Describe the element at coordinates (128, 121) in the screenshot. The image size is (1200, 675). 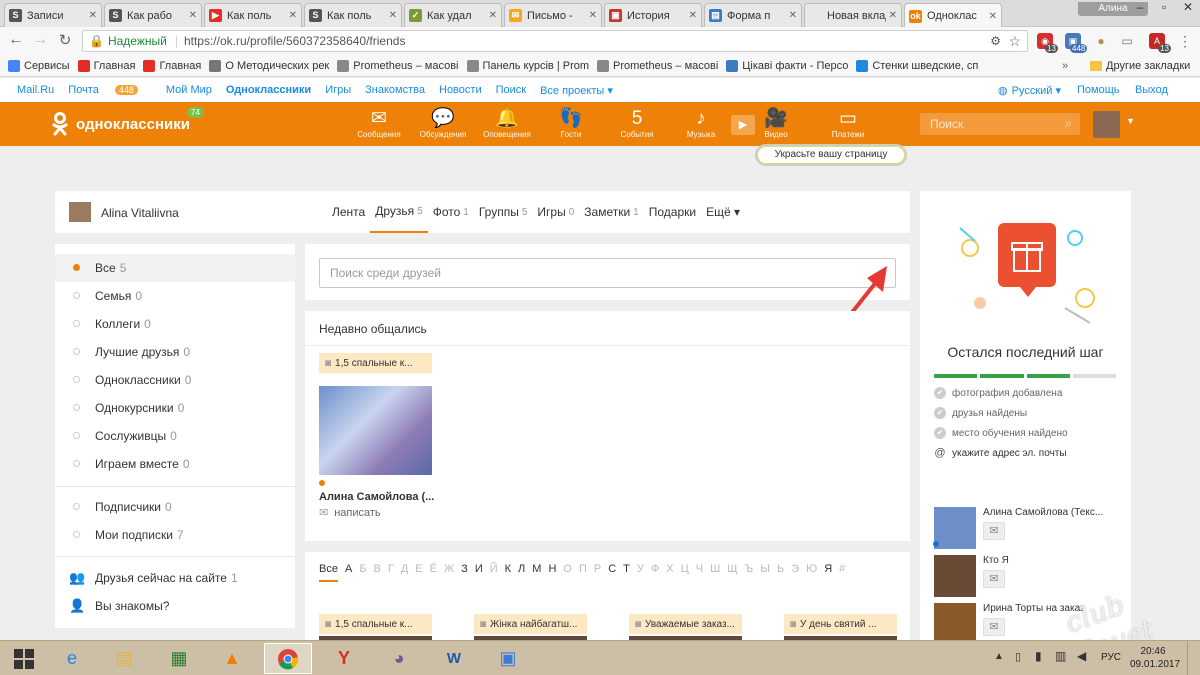
I see `ok-logo: одноклассники 74` at that location.